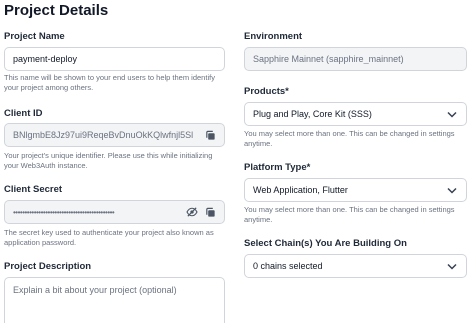 The height and width of the screenshot is (323, 474). What do you see at coordinates (45, 59) in the screenshot?
I see `project-name-value: payment-deploy` at bounding box center [45, 59].